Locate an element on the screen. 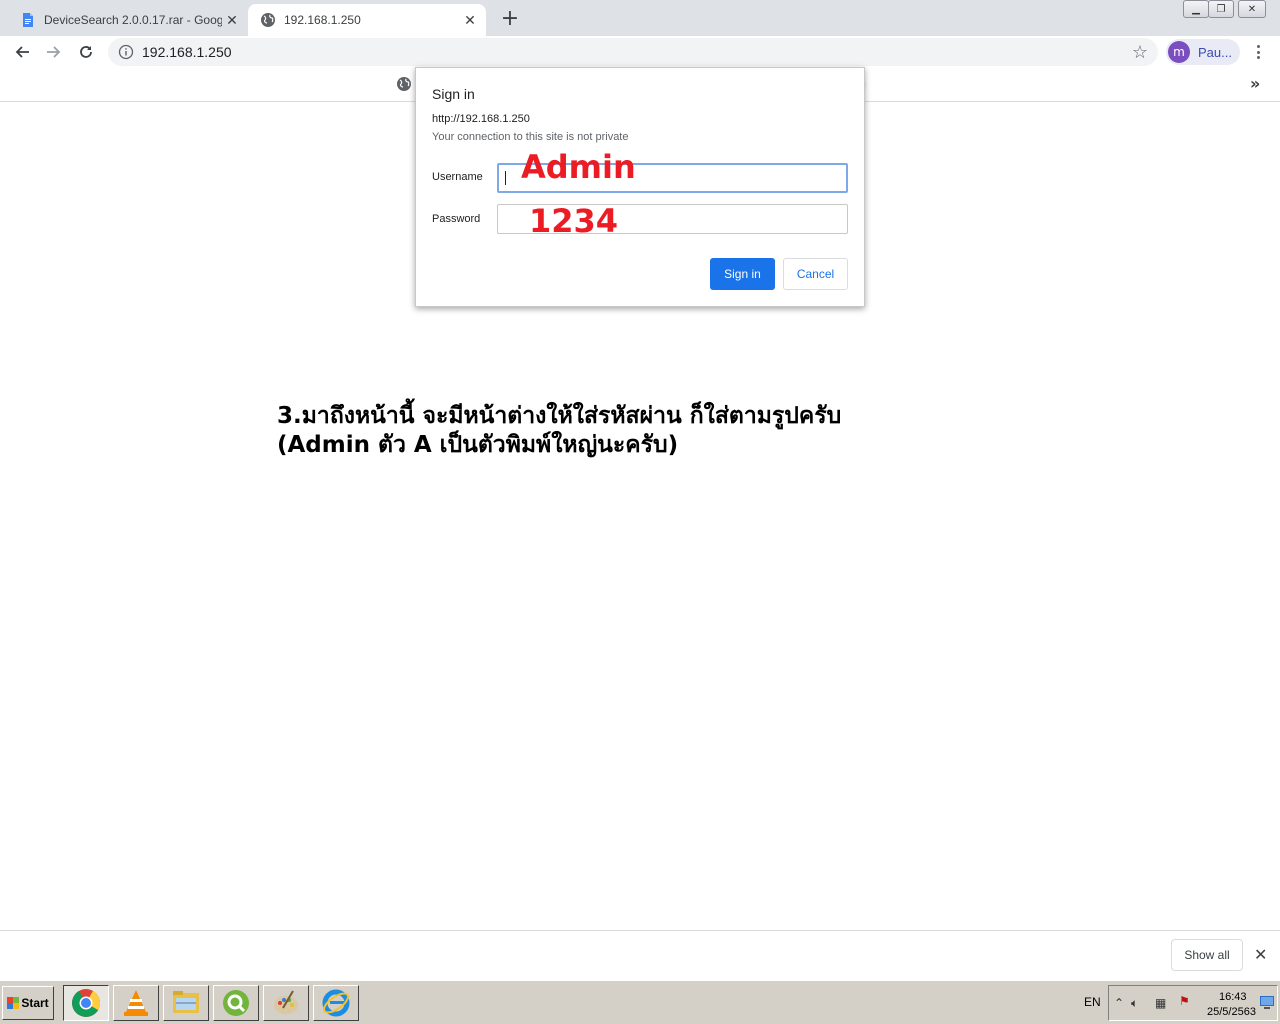 The width and height of the screenshot is (1280, 1024). sign-in-button: Sign in is located at coordinates (742, 274).